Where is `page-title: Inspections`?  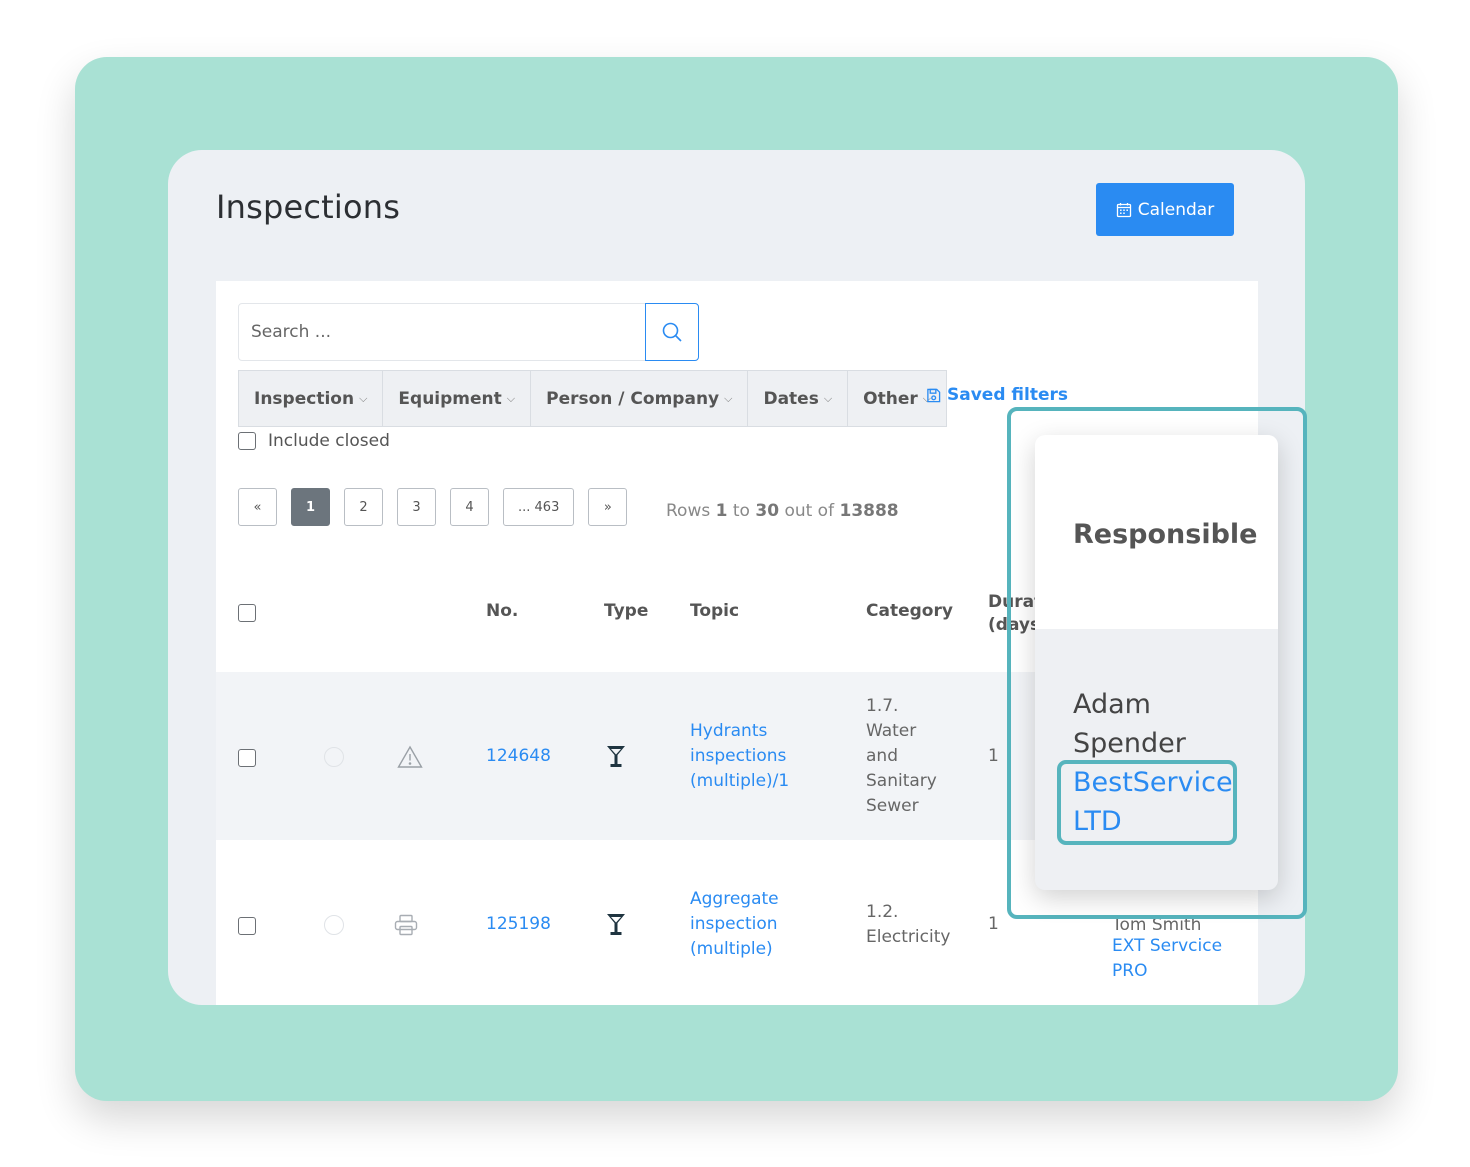 page-title: Inspections is located at coordinates (308, 207).